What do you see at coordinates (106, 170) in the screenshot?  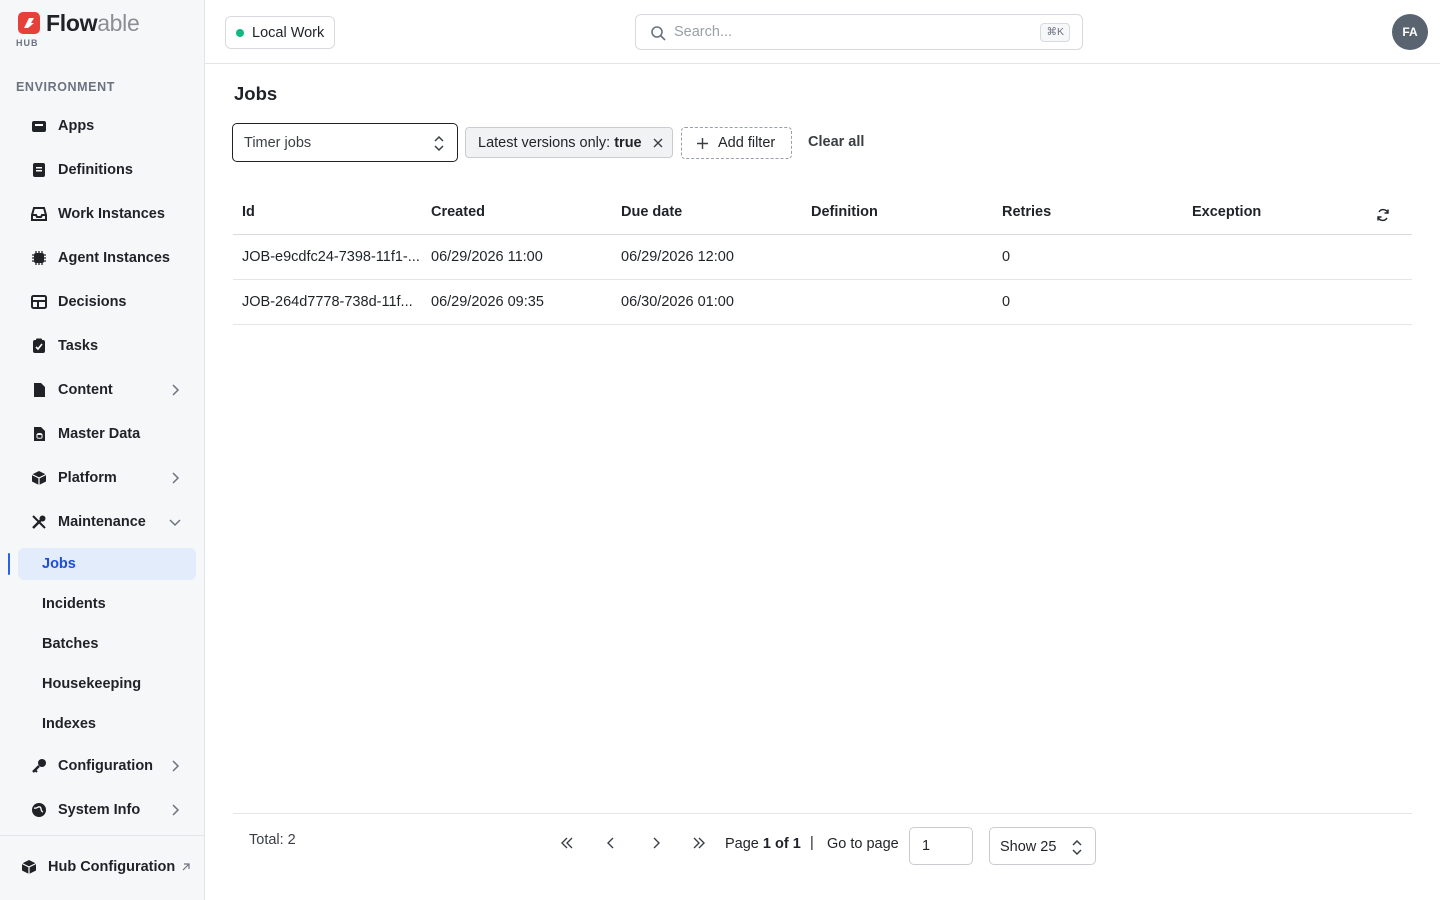 I see `sidebar-item-definitions: Definitions` at bounding box center [106, 170].